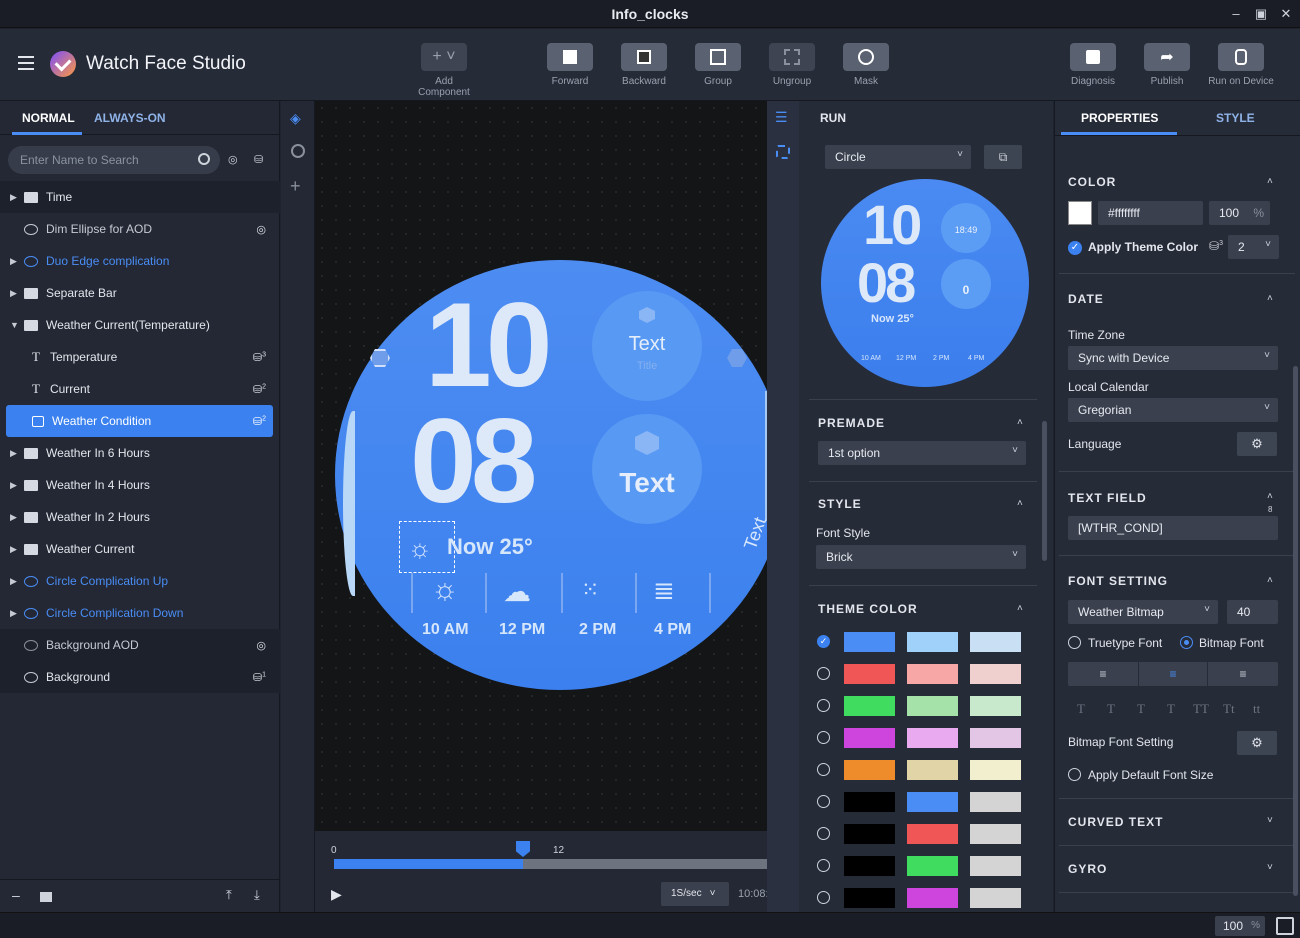 The width and height of the screenshot is (1300, 938). I want to click on chevron-down-icon: ˅, so click(1270, 820).